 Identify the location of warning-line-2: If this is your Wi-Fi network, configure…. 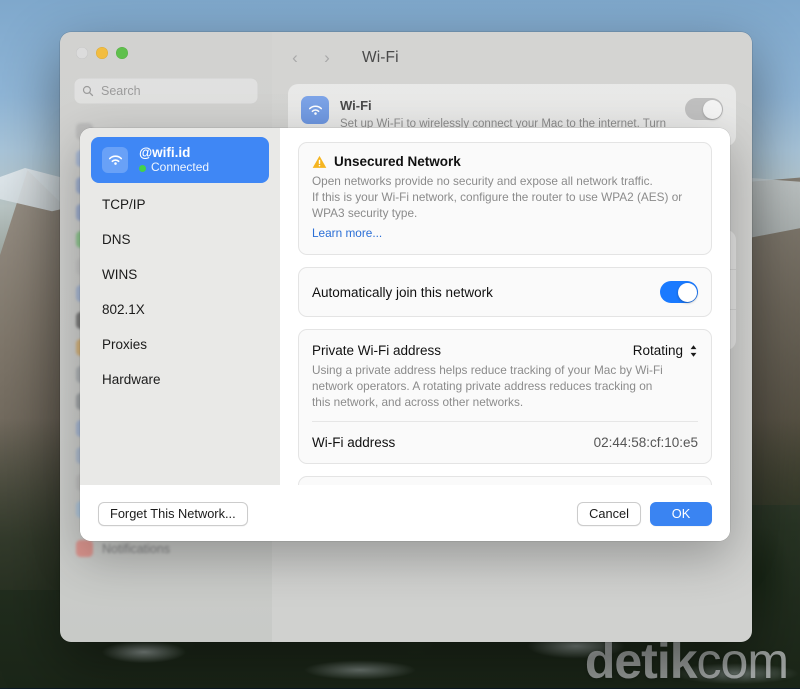
(497, 205).